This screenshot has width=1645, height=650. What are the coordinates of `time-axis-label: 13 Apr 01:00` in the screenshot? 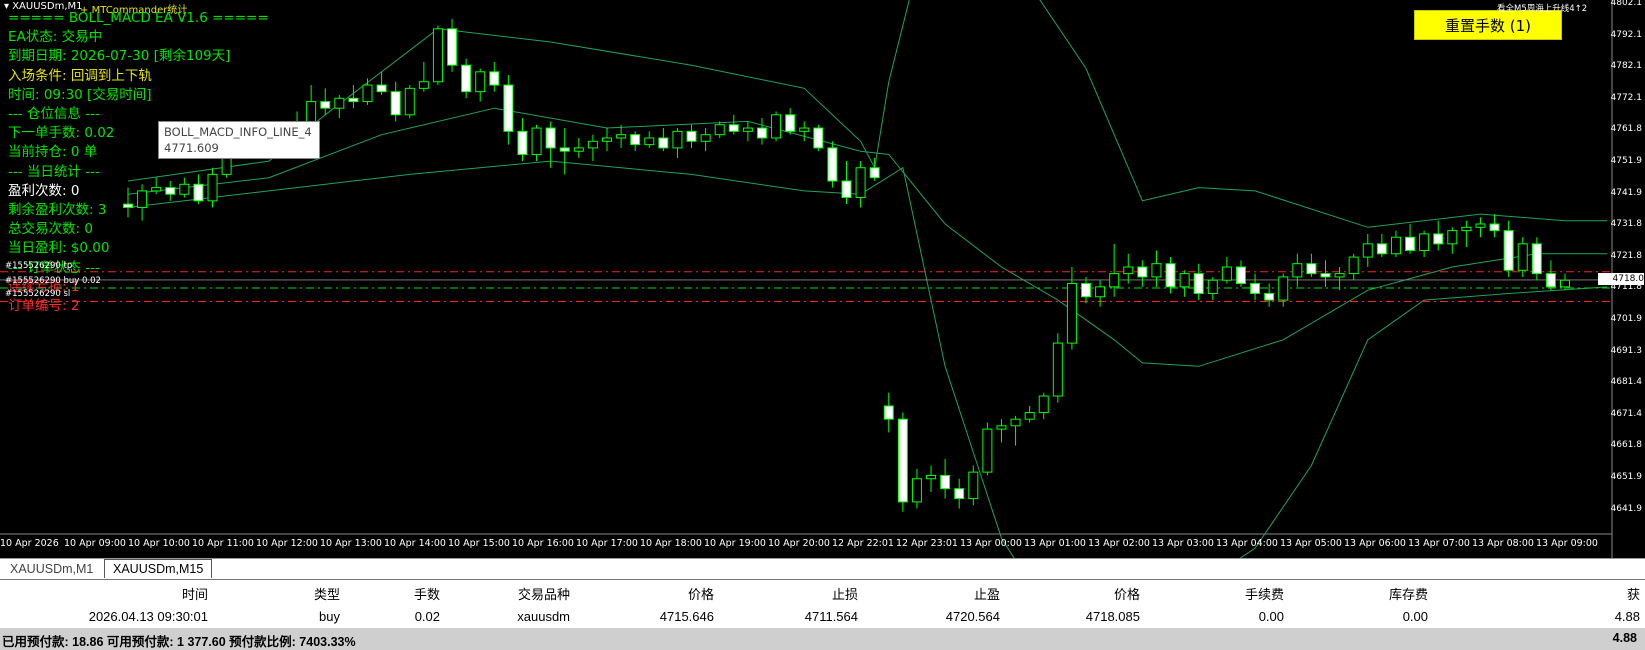 It's located at (1055, 543).